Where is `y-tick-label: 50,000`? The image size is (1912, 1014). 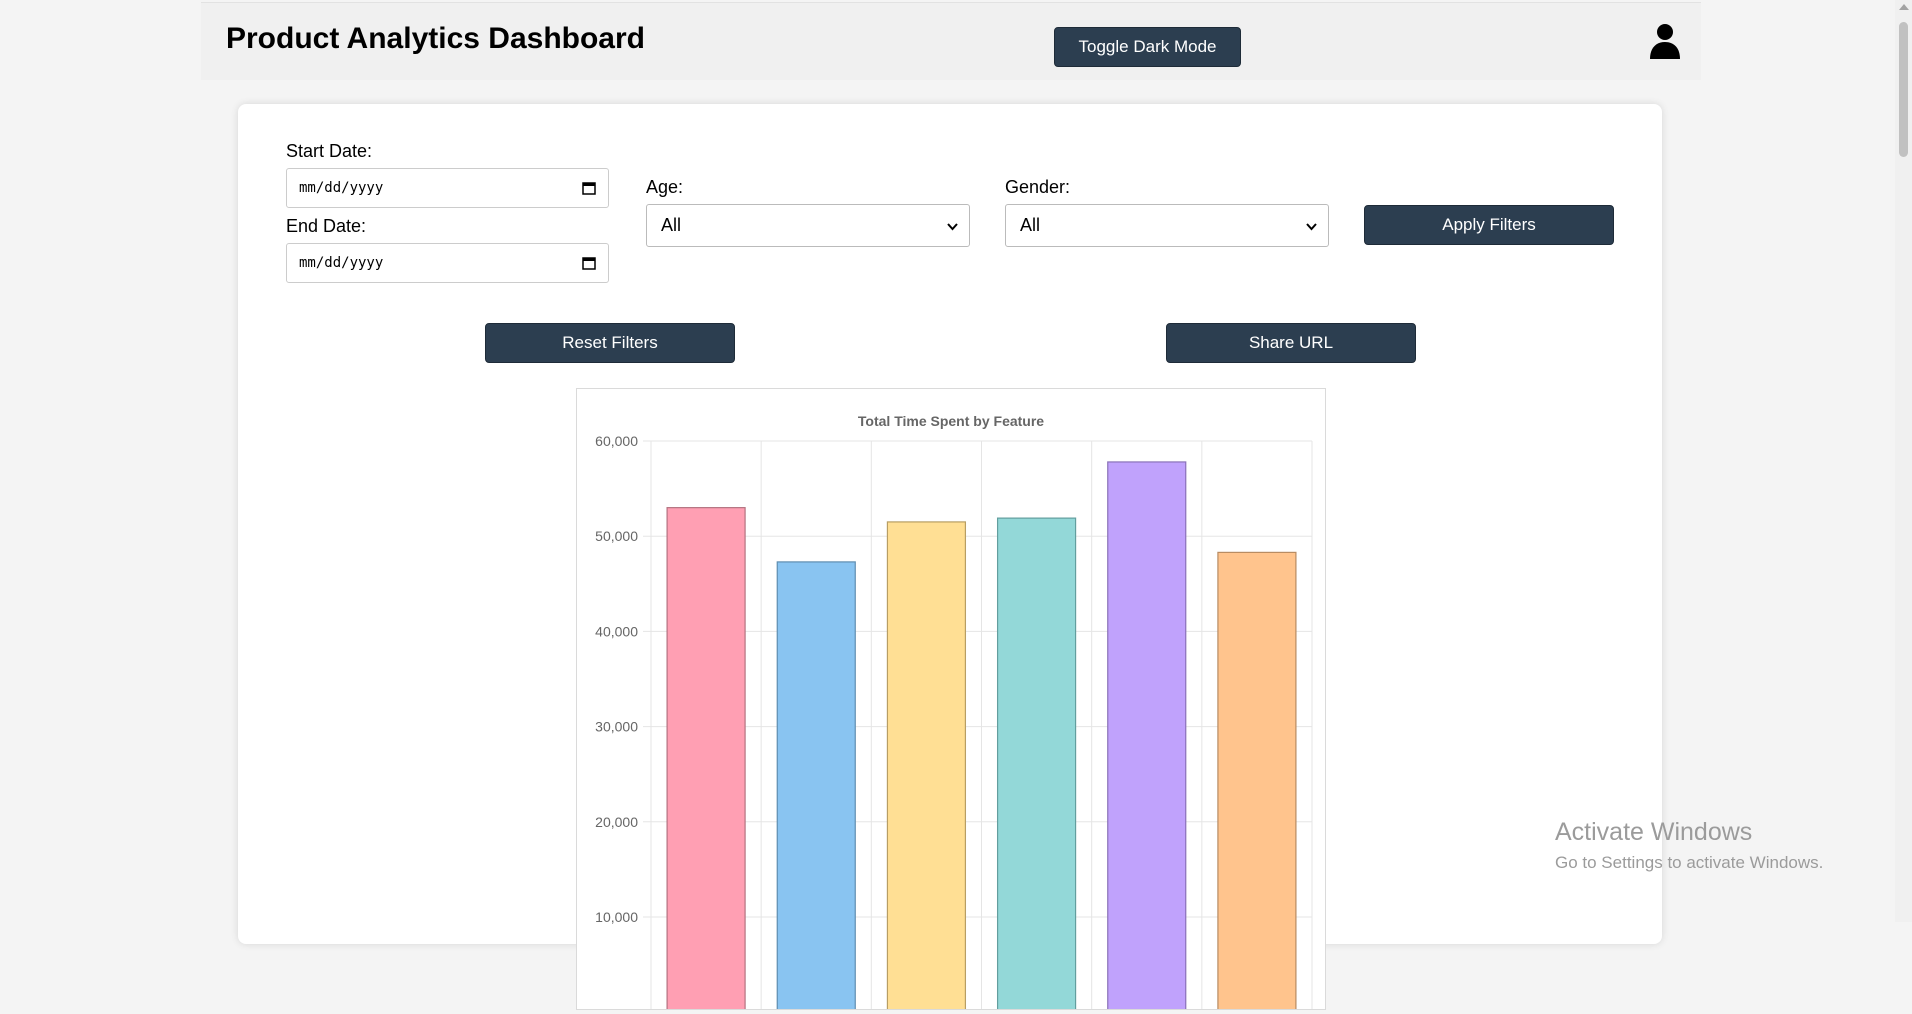
y-tick-label: 50,000 is located at coordinates (616, 536).